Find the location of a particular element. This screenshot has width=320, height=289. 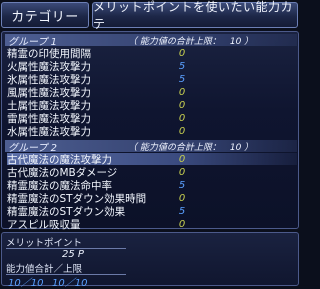

list-item: 雷属性魔法攻撃力 0 is located at coordinates (152, 118).